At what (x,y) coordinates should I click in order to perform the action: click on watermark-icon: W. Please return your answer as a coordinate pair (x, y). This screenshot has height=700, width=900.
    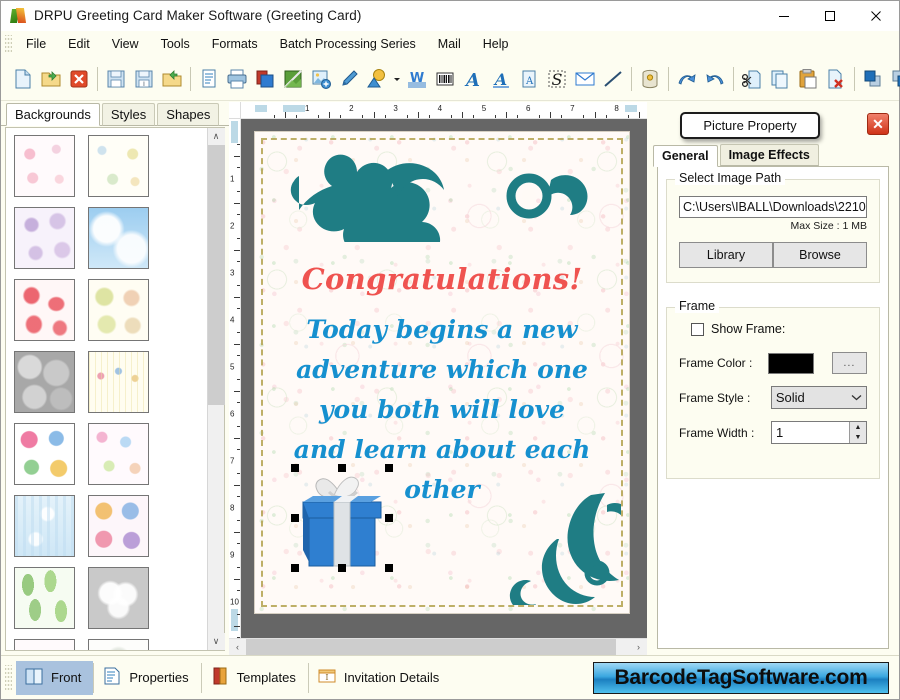
    Looking at the image, I should click on (417, 79).